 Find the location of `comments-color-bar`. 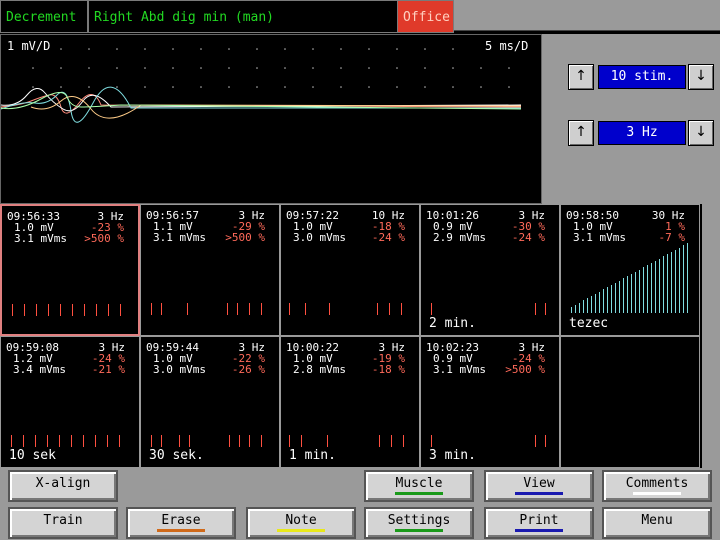

comments-color-bar is located at coordinates (657, 493).